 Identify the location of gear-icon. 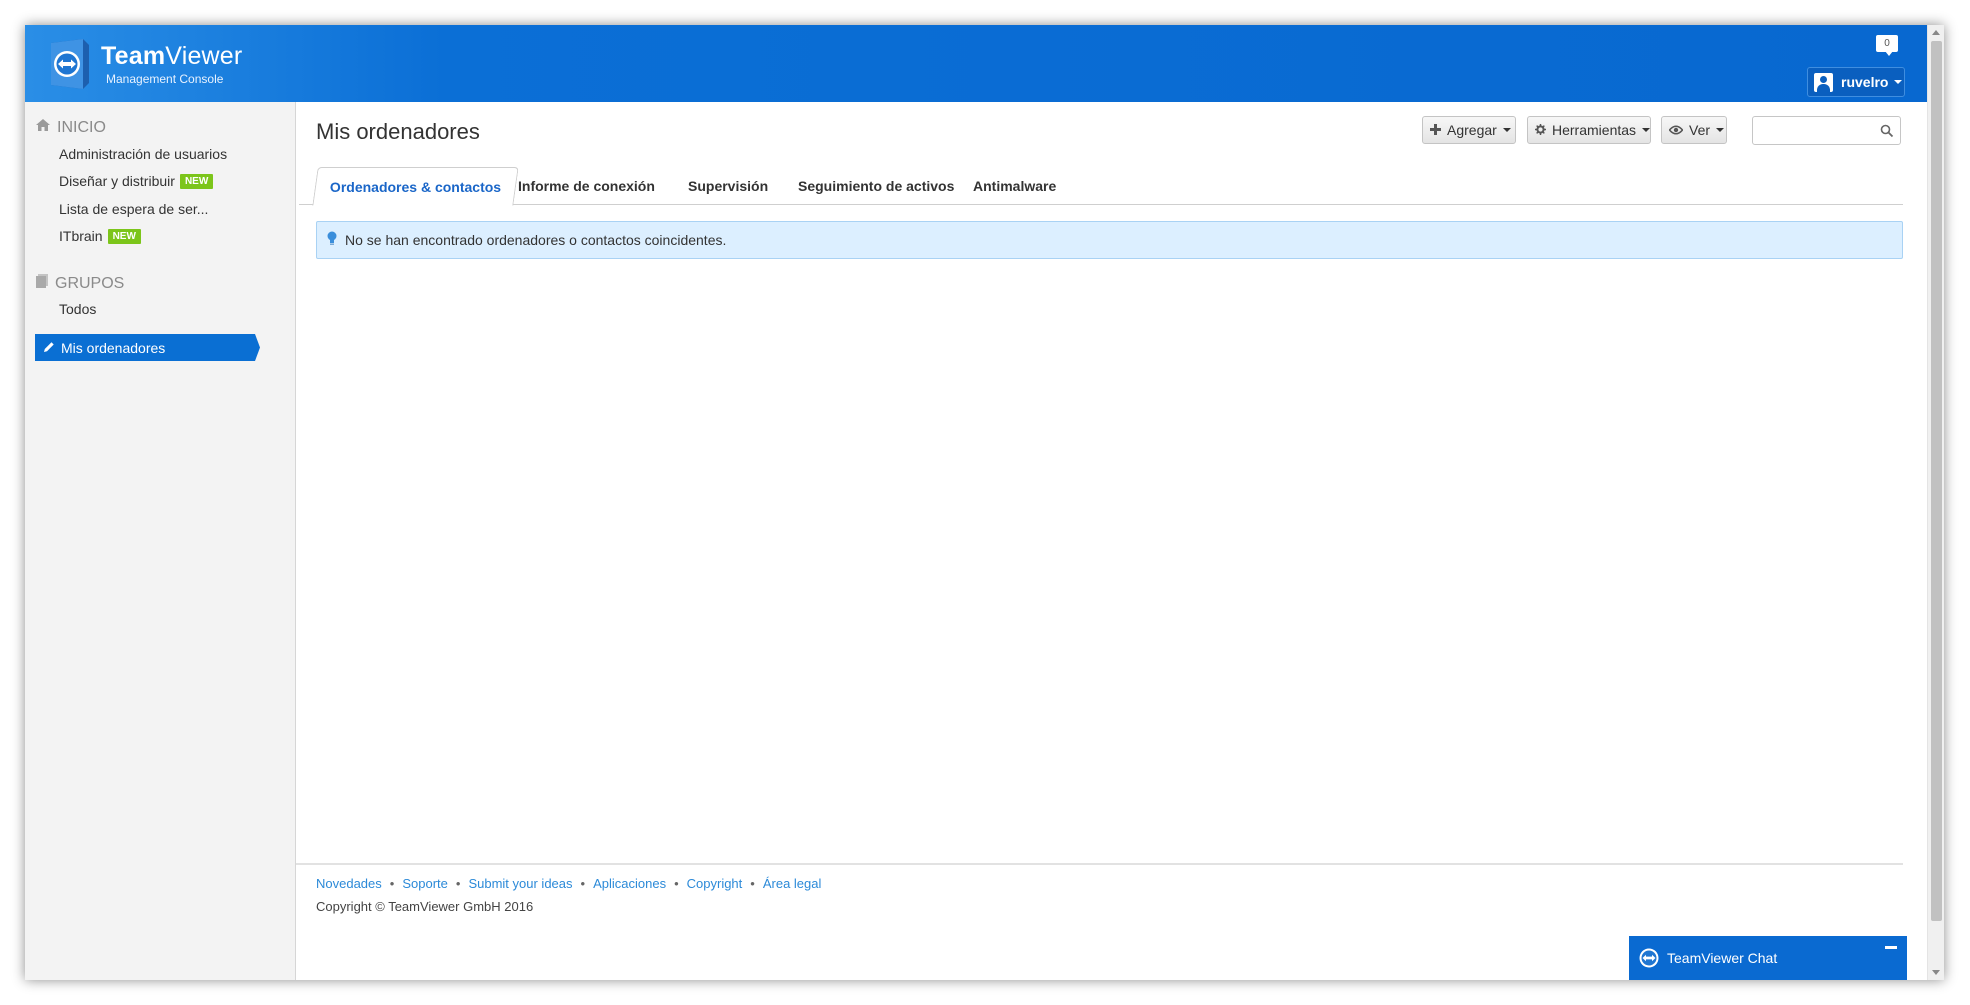
(1540, 130).